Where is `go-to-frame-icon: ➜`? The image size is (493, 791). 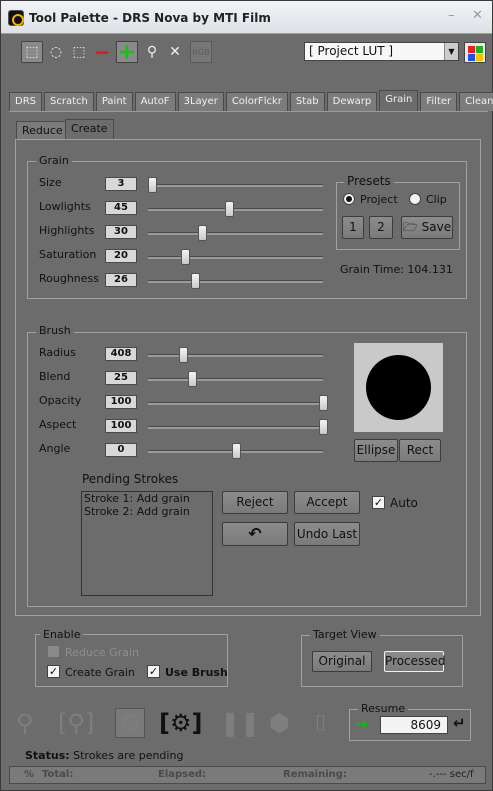
go-to-frame-icon: ➜ is located at coordinates (362, 724).